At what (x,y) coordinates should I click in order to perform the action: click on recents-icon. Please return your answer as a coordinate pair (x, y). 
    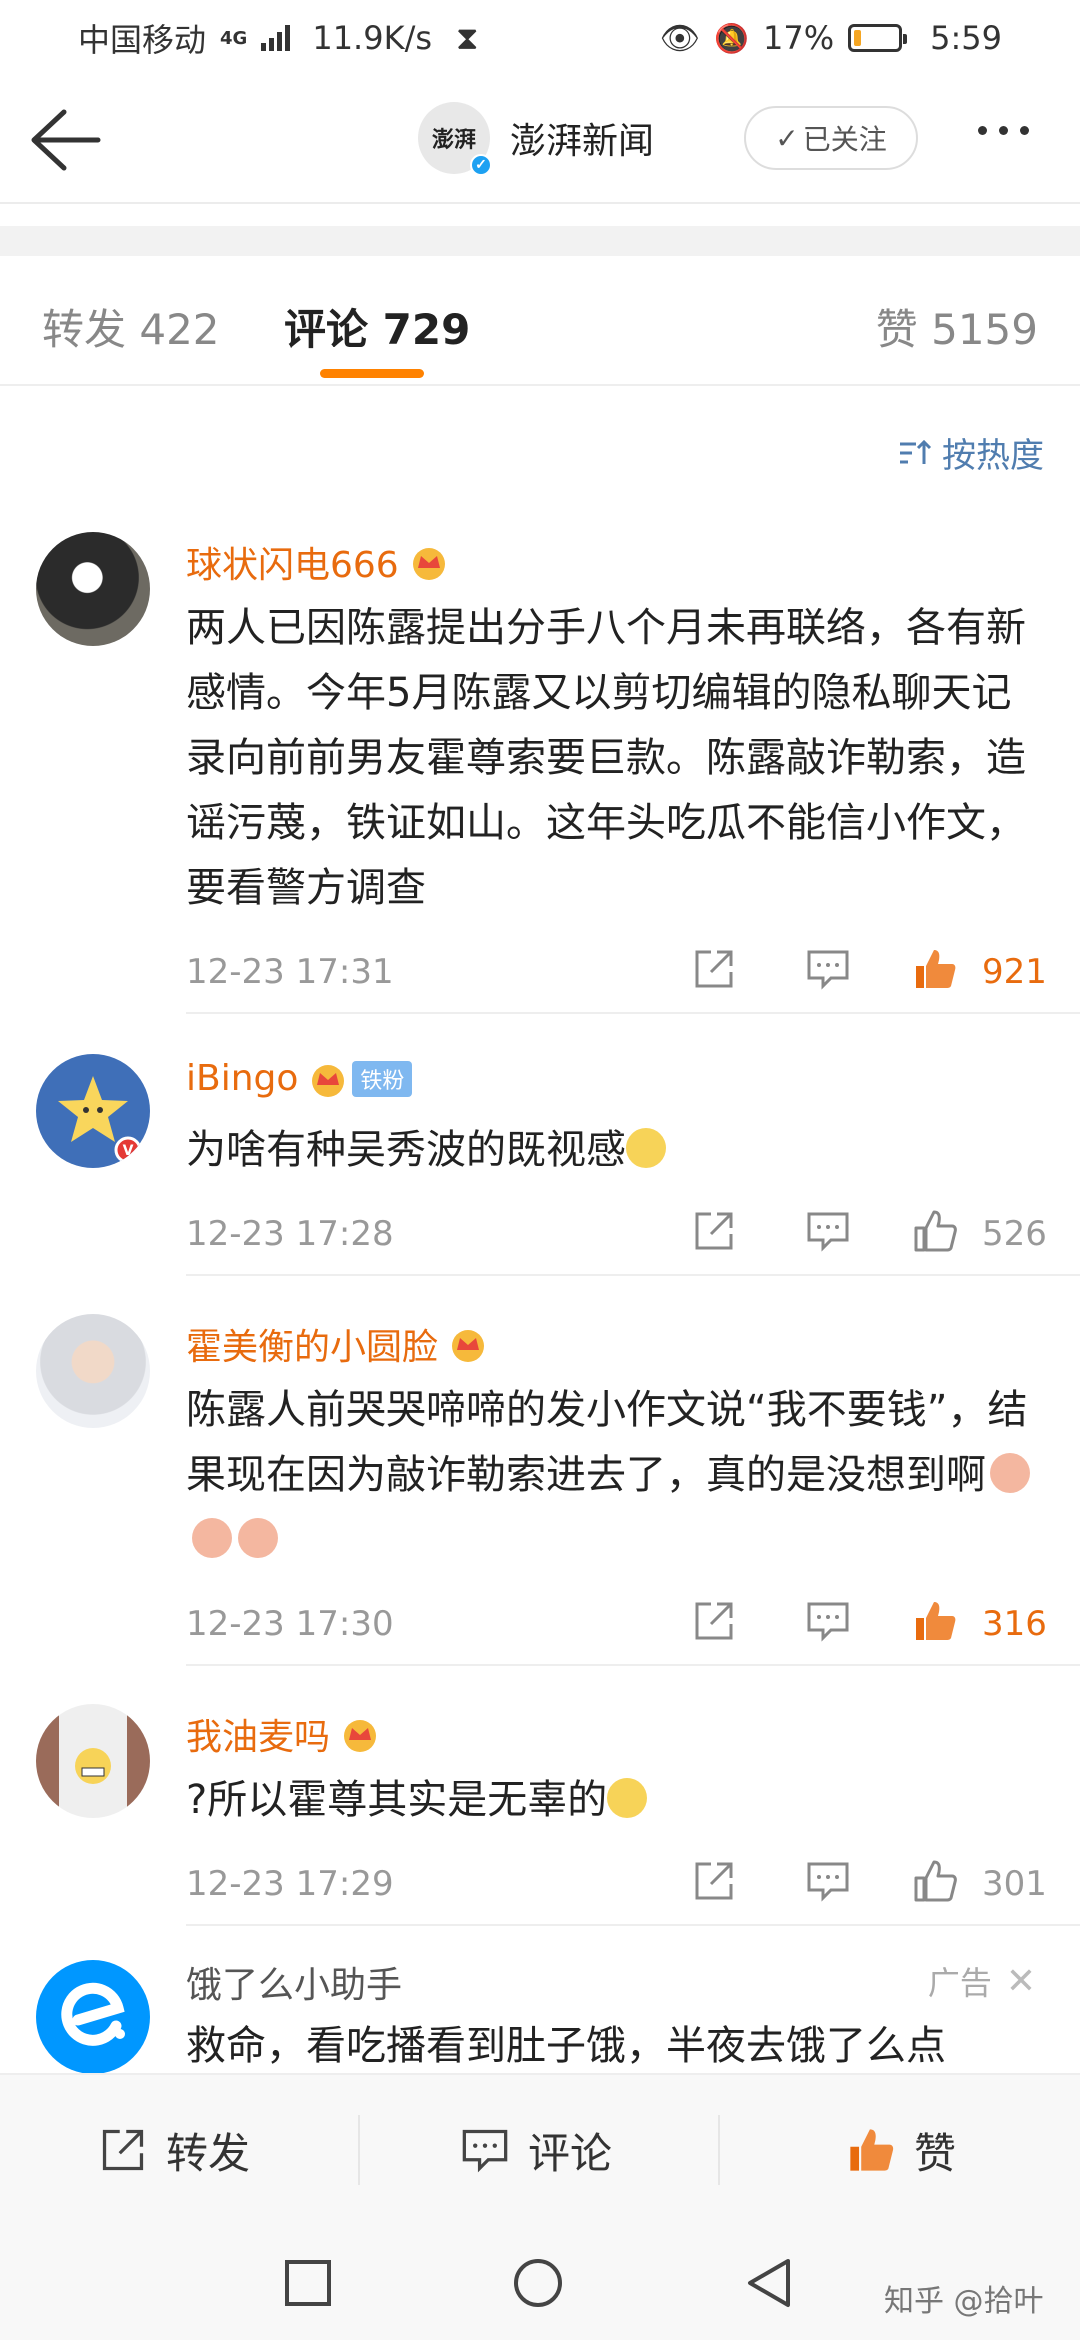
    Looking at the image, I should click on (308, 2283).